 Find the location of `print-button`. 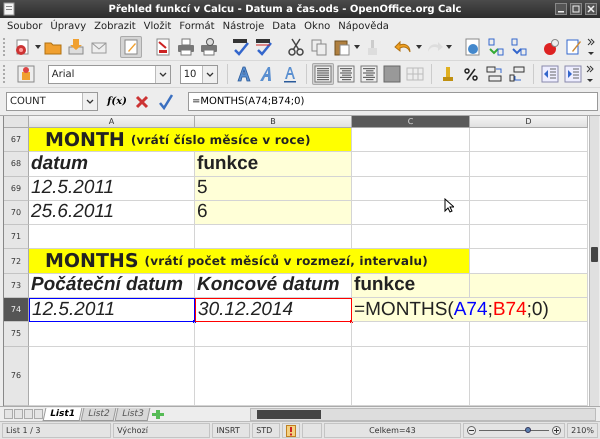

print-button is located at coordinates (186, 47).